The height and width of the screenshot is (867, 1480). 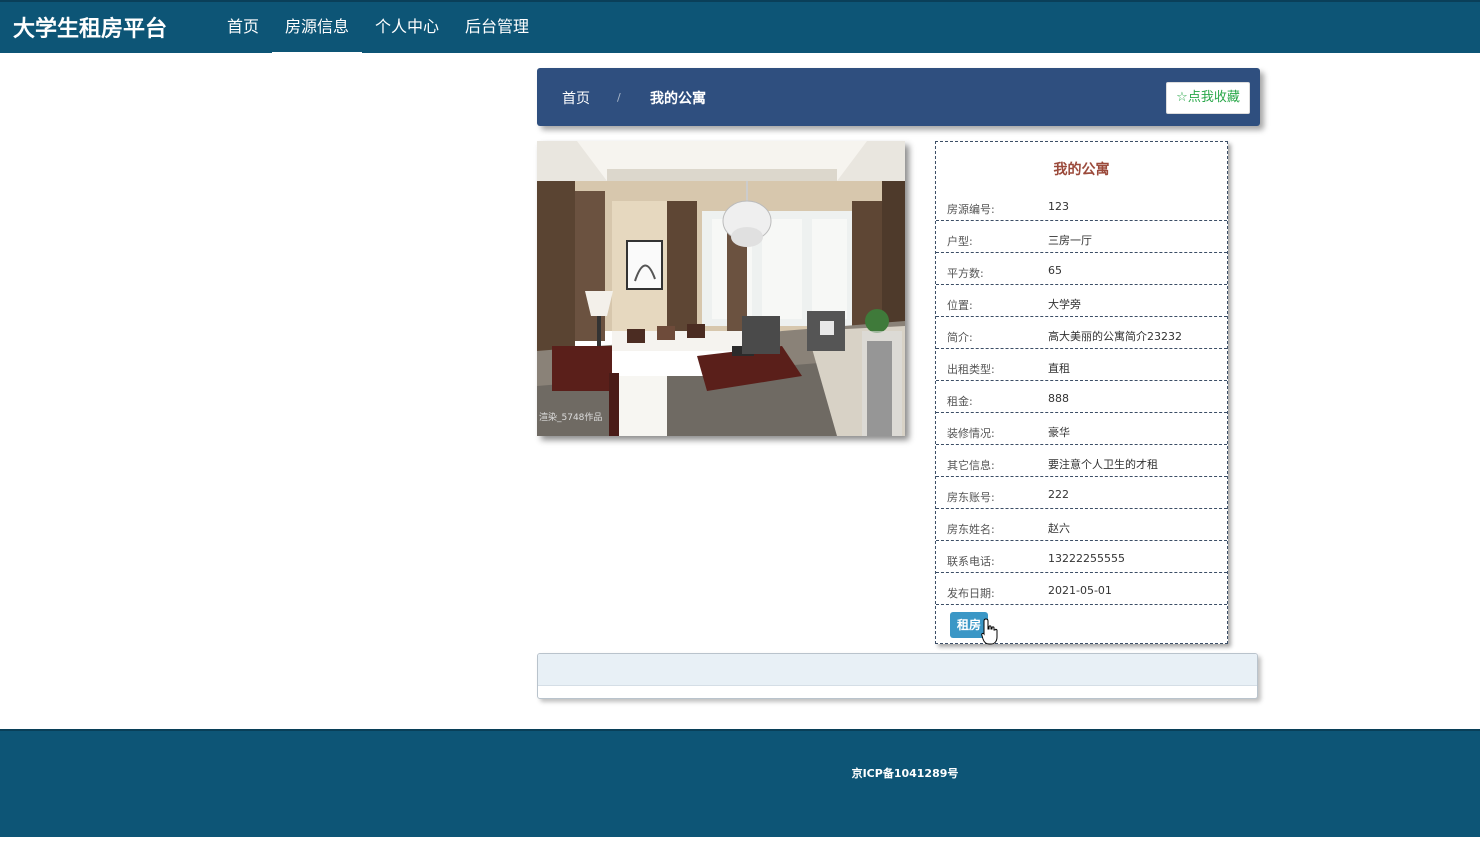 What do you see at coordinates (1055, 270) in the screenshot?
I see `field-value: 65` at bounding box center [1055, 270].